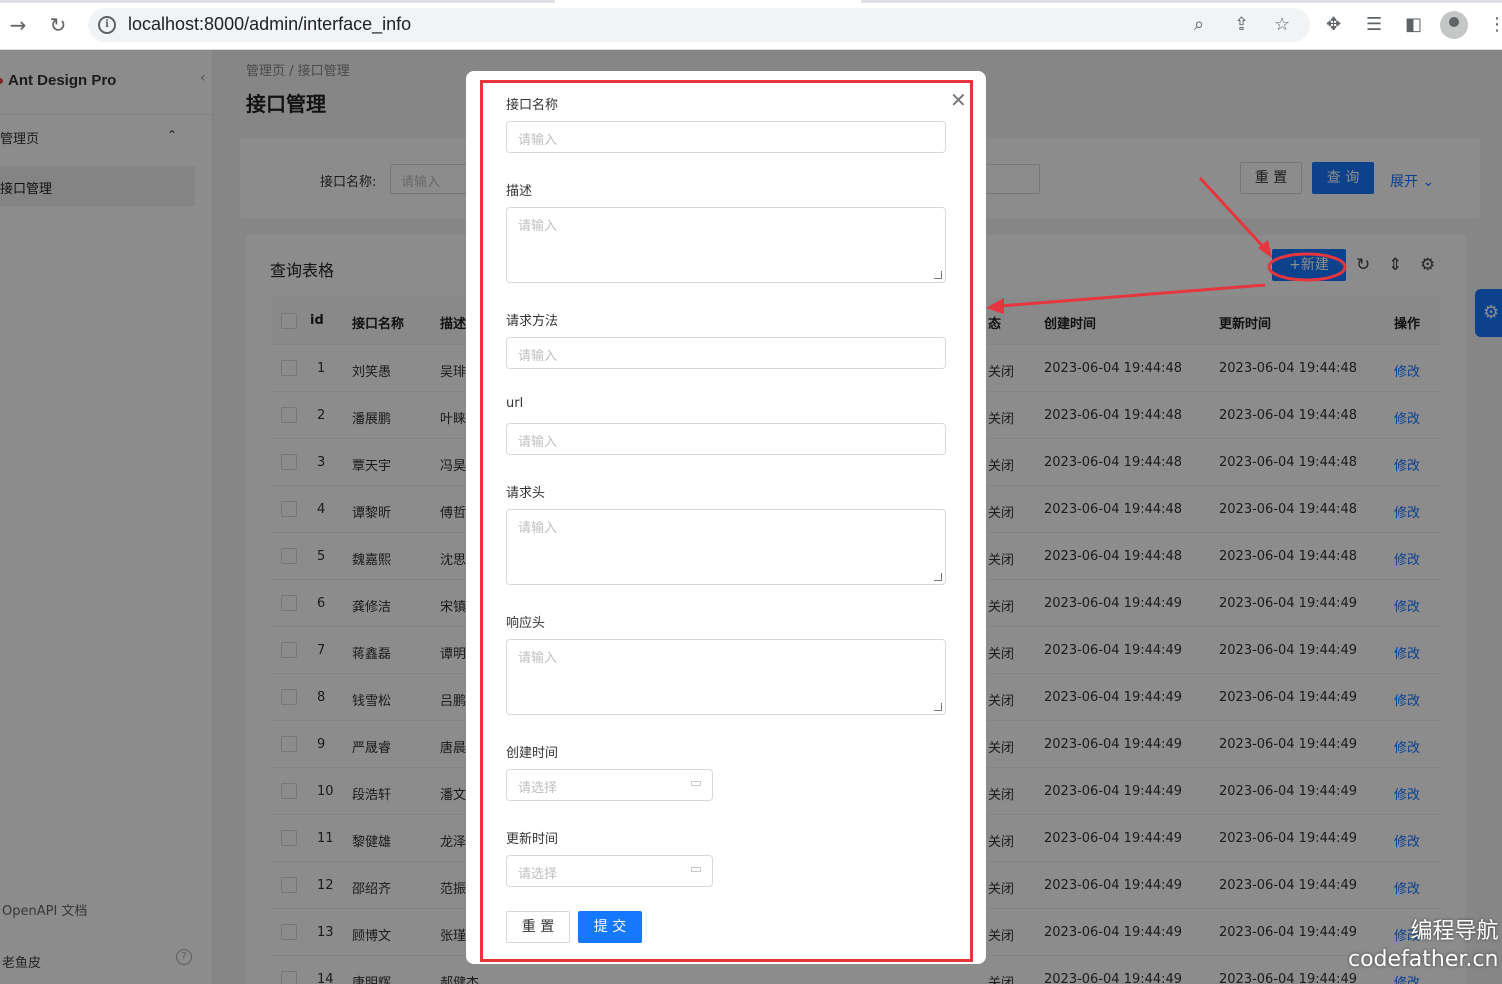  Describe the element at coordinates (1454, 931) in the screenshot. I see `watermark-line1: 编程导航` at that location.